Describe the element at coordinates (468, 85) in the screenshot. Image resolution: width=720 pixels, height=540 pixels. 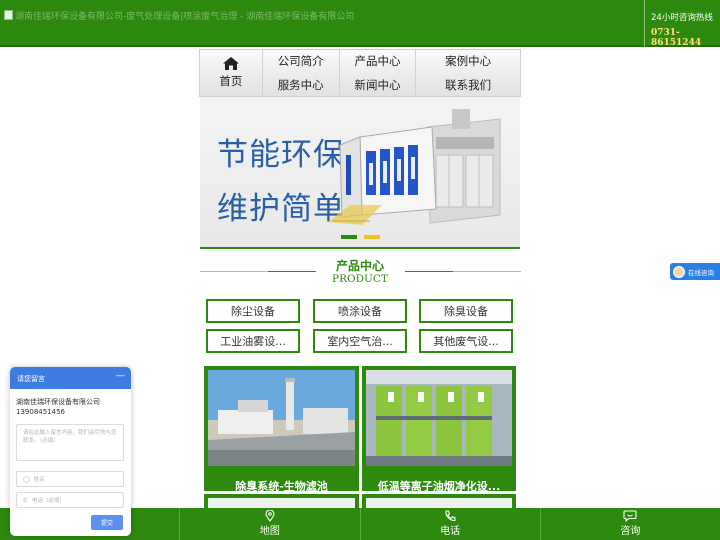
I see `nav-item-contact: 联系我们` at that location.